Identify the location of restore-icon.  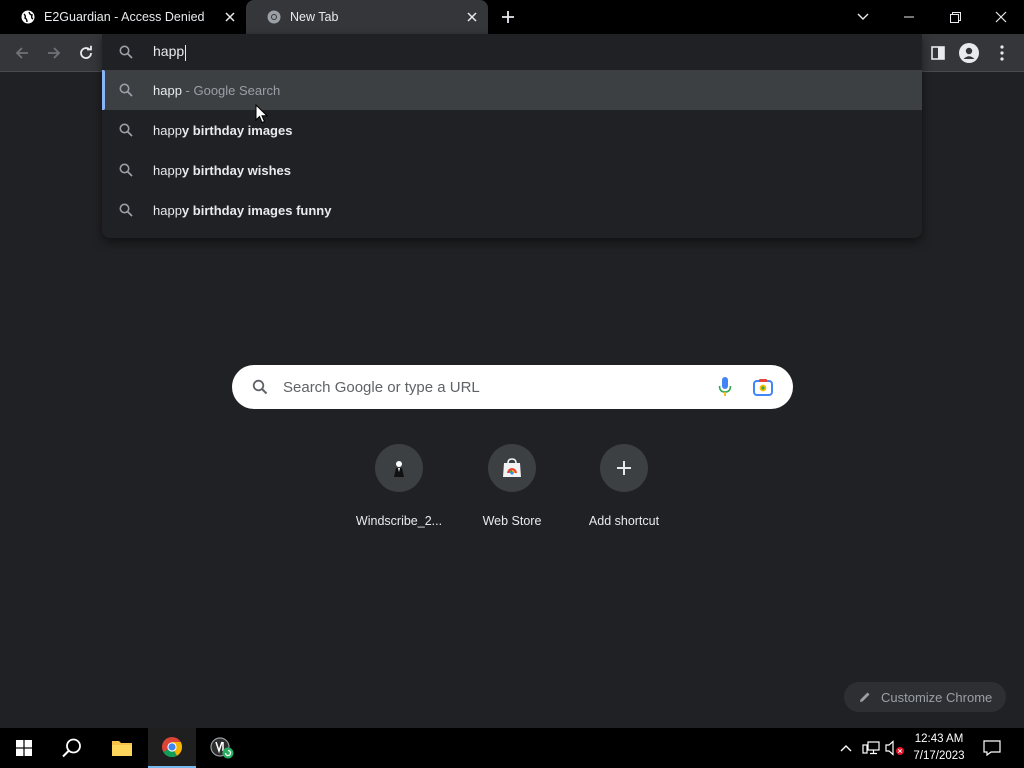
(955, 17).